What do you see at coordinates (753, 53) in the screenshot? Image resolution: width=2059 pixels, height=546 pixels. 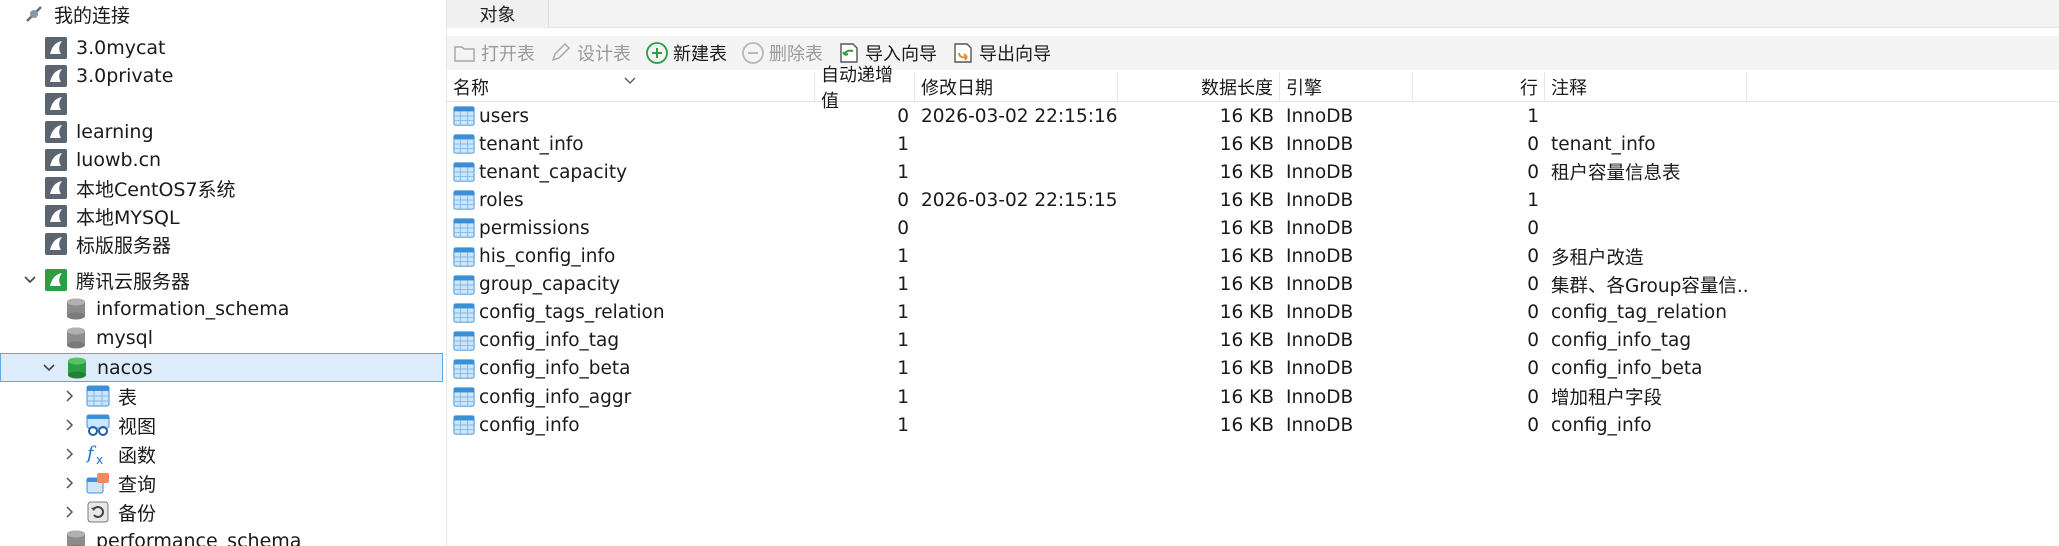 I see `minus-circle-icon` at bounding box center [753, 53].